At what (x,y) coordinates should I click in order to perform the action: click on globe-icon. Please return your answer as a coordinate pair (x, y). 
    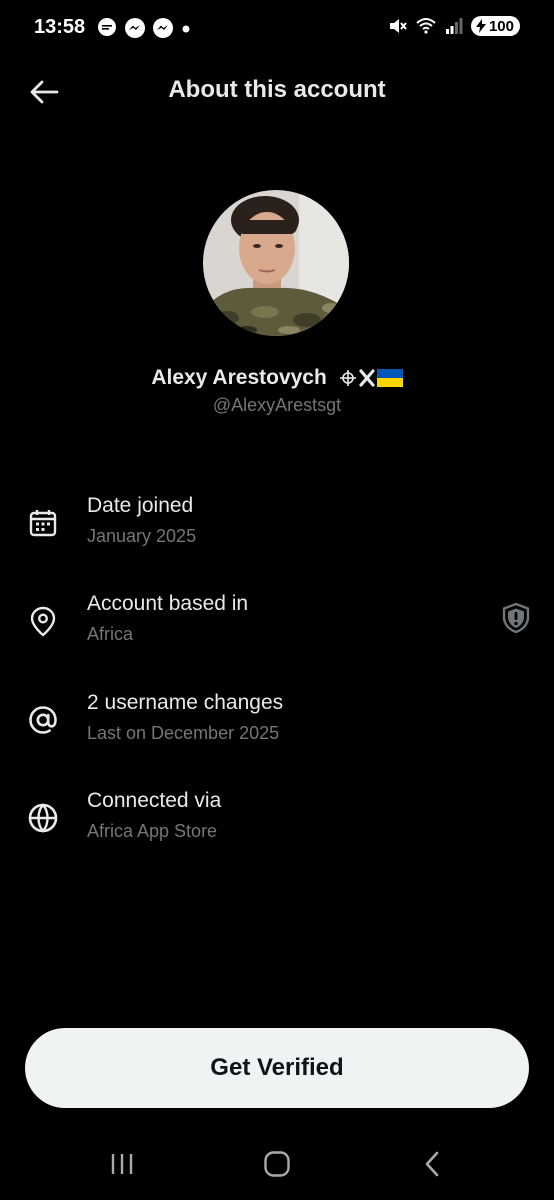
    Looking at the image, I should click on (43, 818).